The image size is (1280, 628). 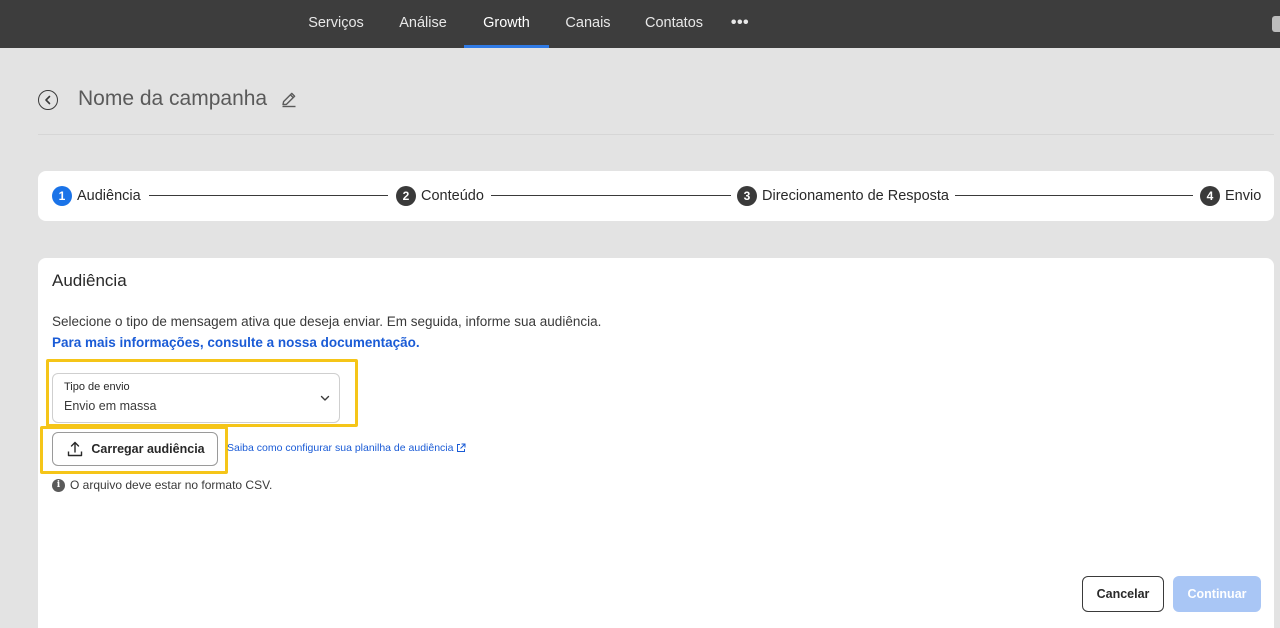 I want to click on send-type-label: Tipo de envio, so click(x=97, y=387).